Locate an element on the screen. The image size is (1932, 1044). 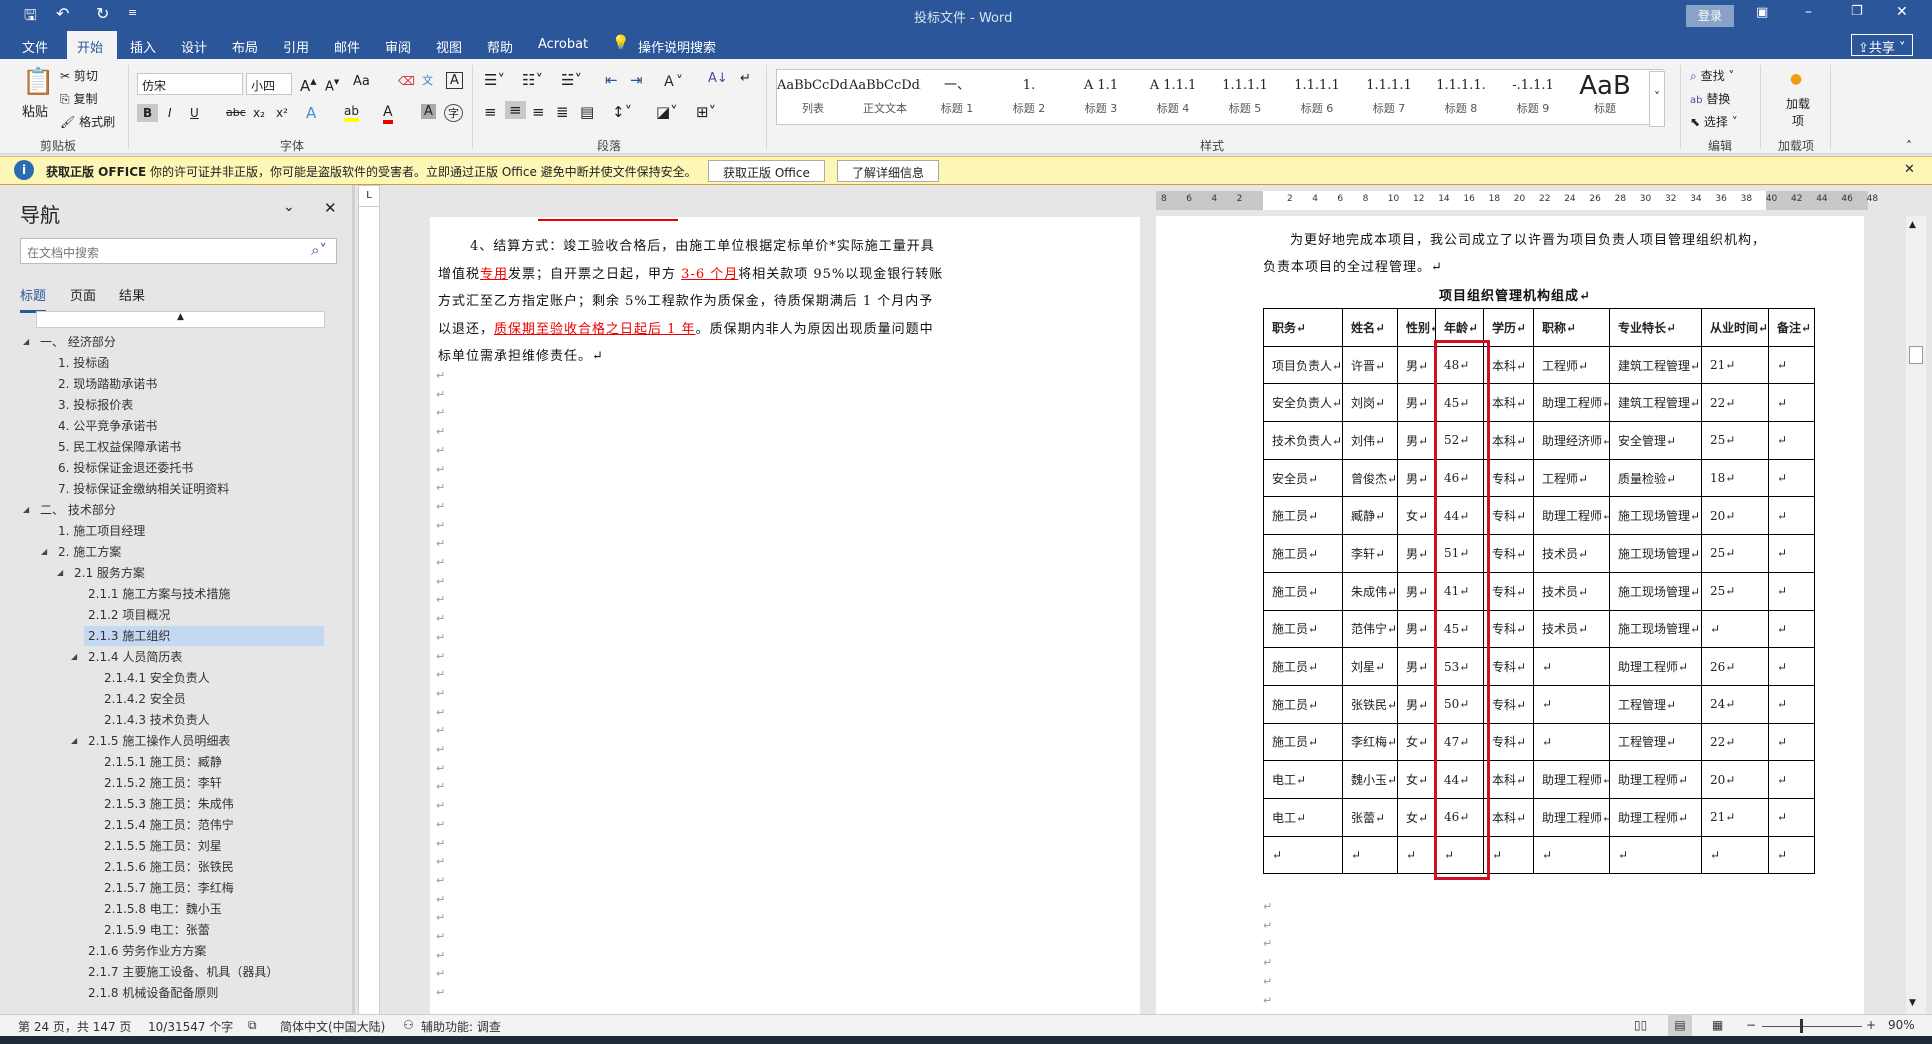
subscript-button: x₂ is located at coordinates (259, 113).